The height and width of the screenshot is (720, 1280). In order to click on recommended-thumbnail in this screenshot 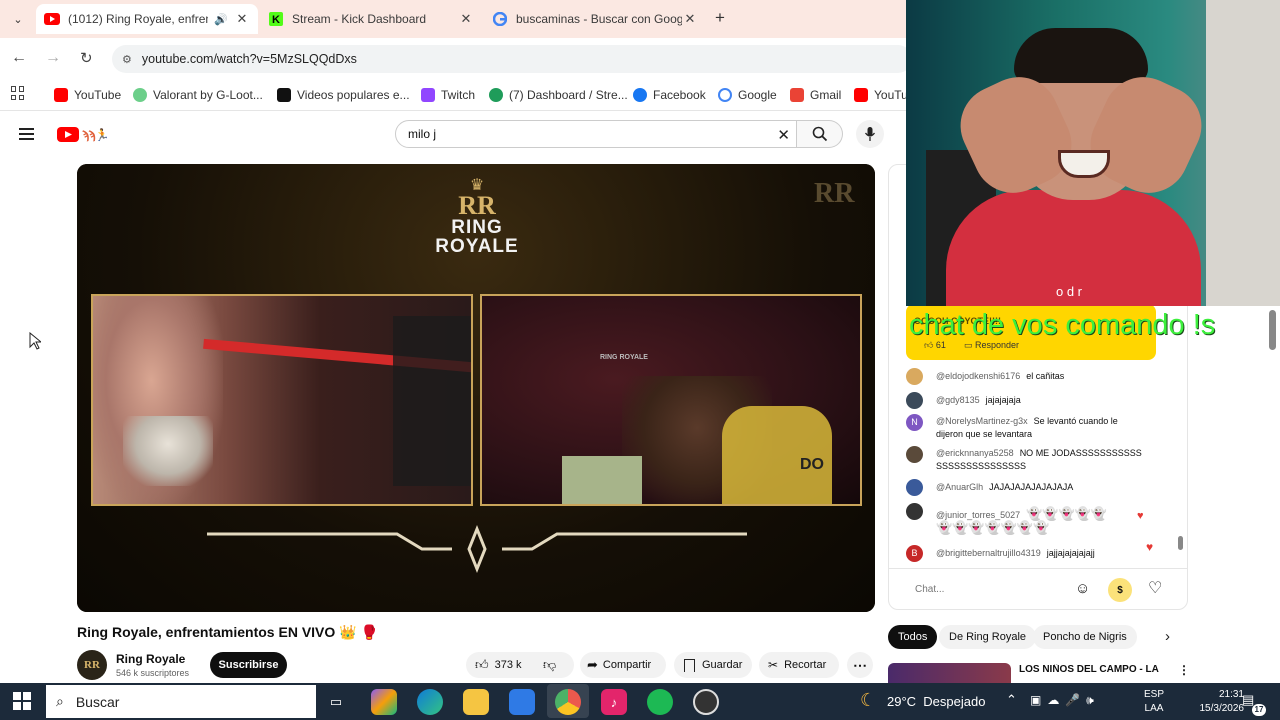, I will do `click(949, 673)`.